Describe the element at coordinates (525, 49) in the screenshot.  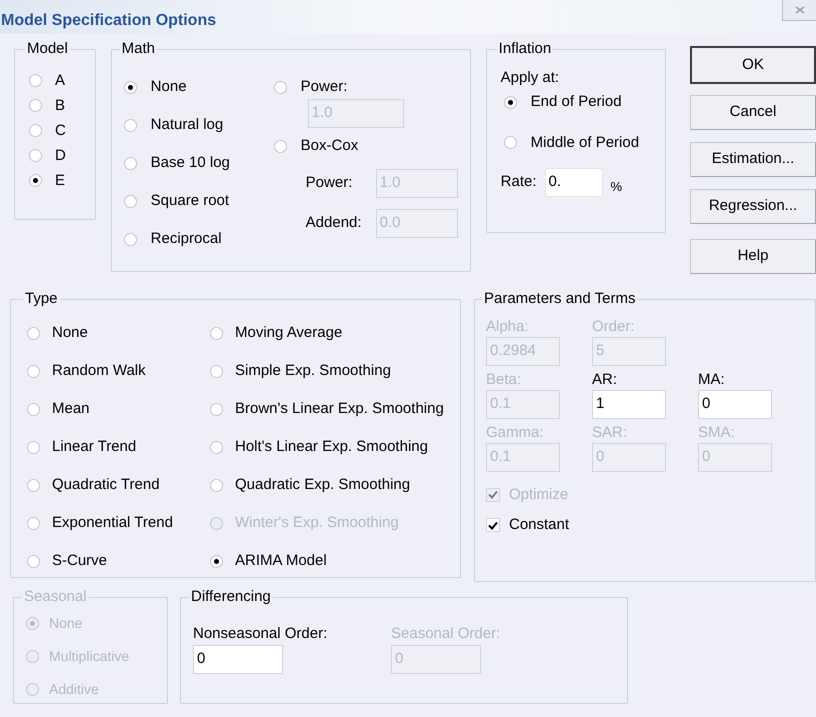
I see `group-label: Inflation` at that location.